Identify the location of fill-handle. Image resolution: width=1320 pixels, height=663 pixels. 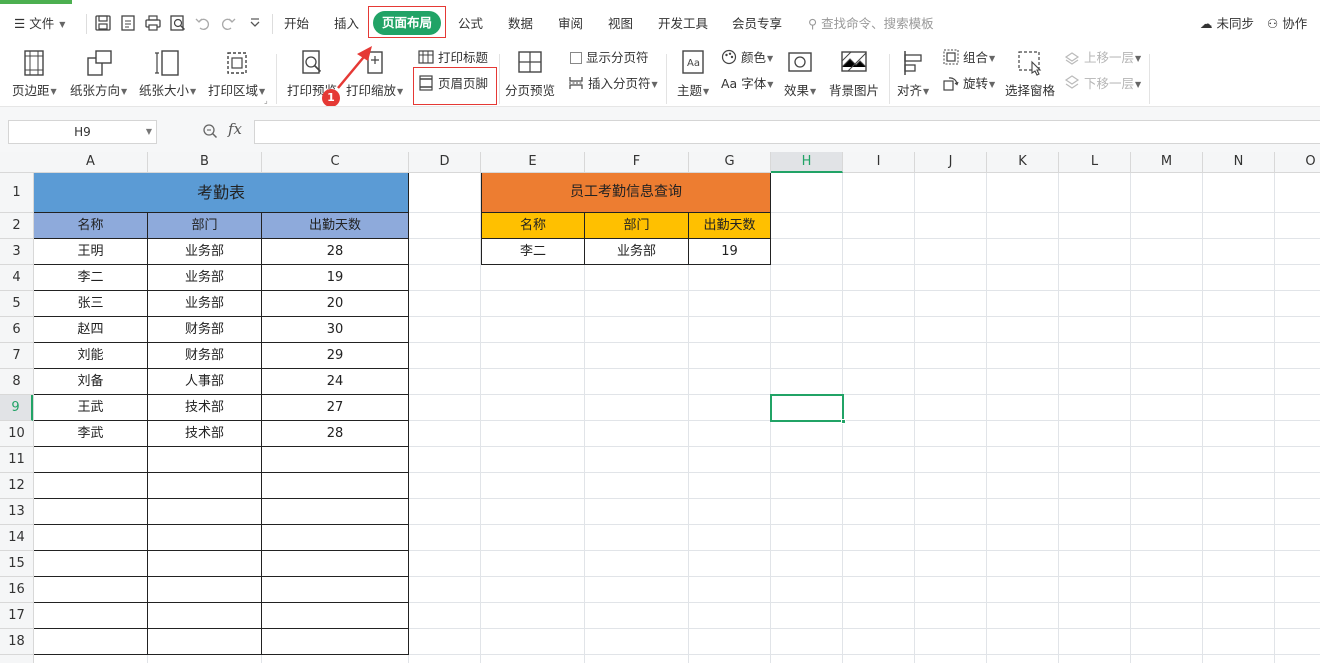
(843, 421).